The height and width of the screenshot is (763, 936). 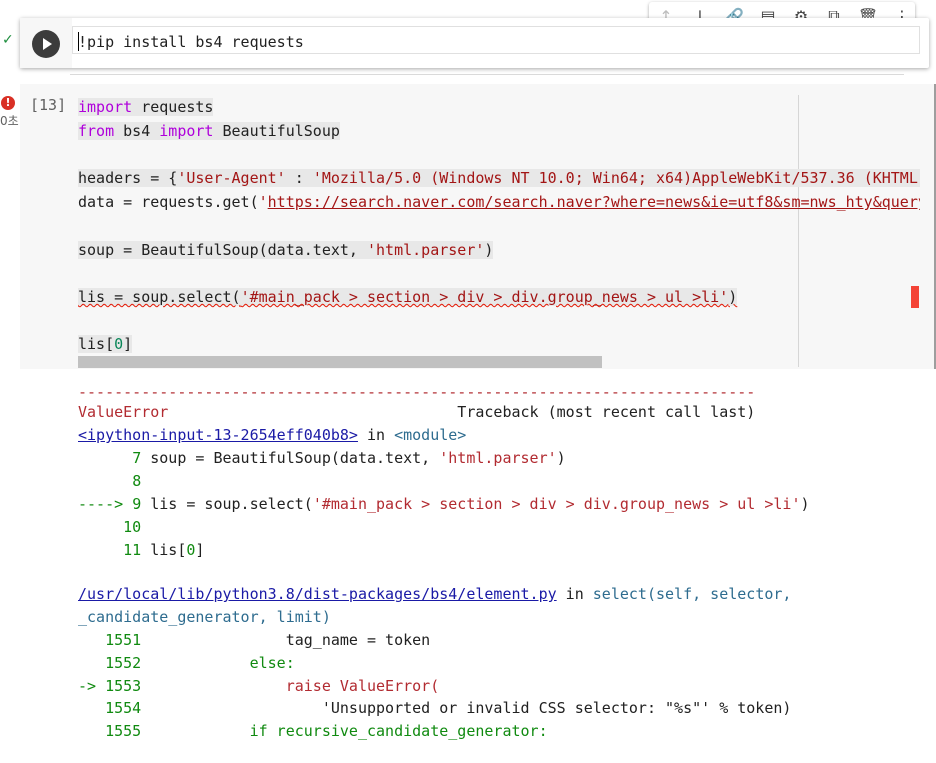 What do you see at coordinates (137, 481) in the screenshot?
I see `traceback-line: 8` at bounding box center [137, 481].